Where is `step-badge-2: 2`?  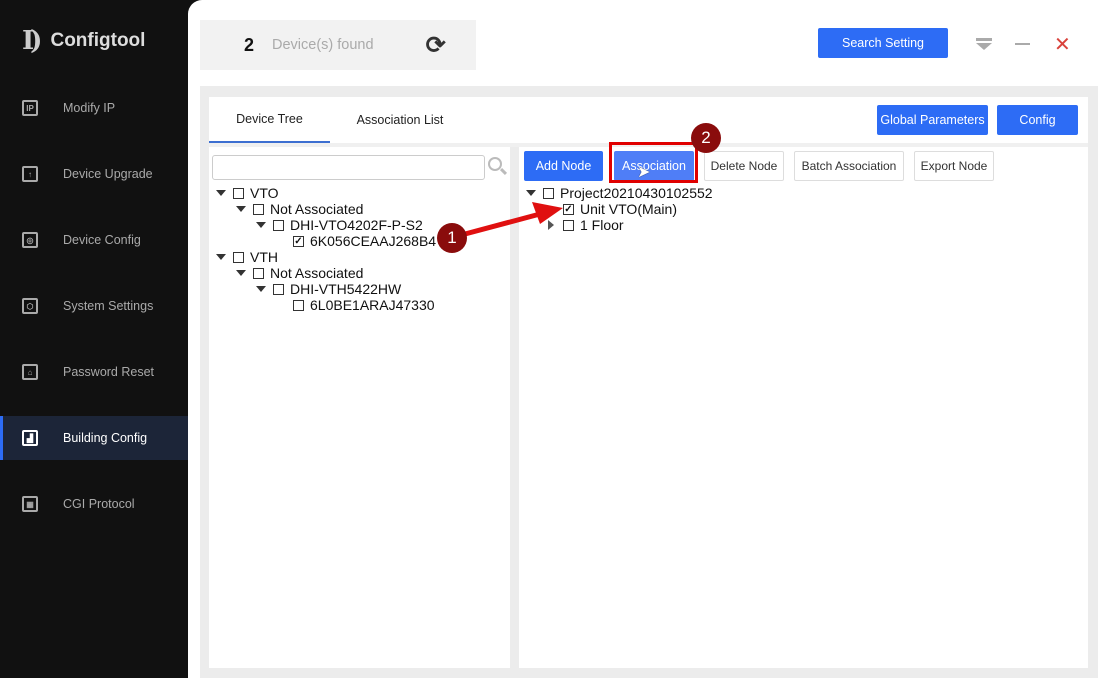 step-badge-2: 2 is located at coordinates (706, 138).